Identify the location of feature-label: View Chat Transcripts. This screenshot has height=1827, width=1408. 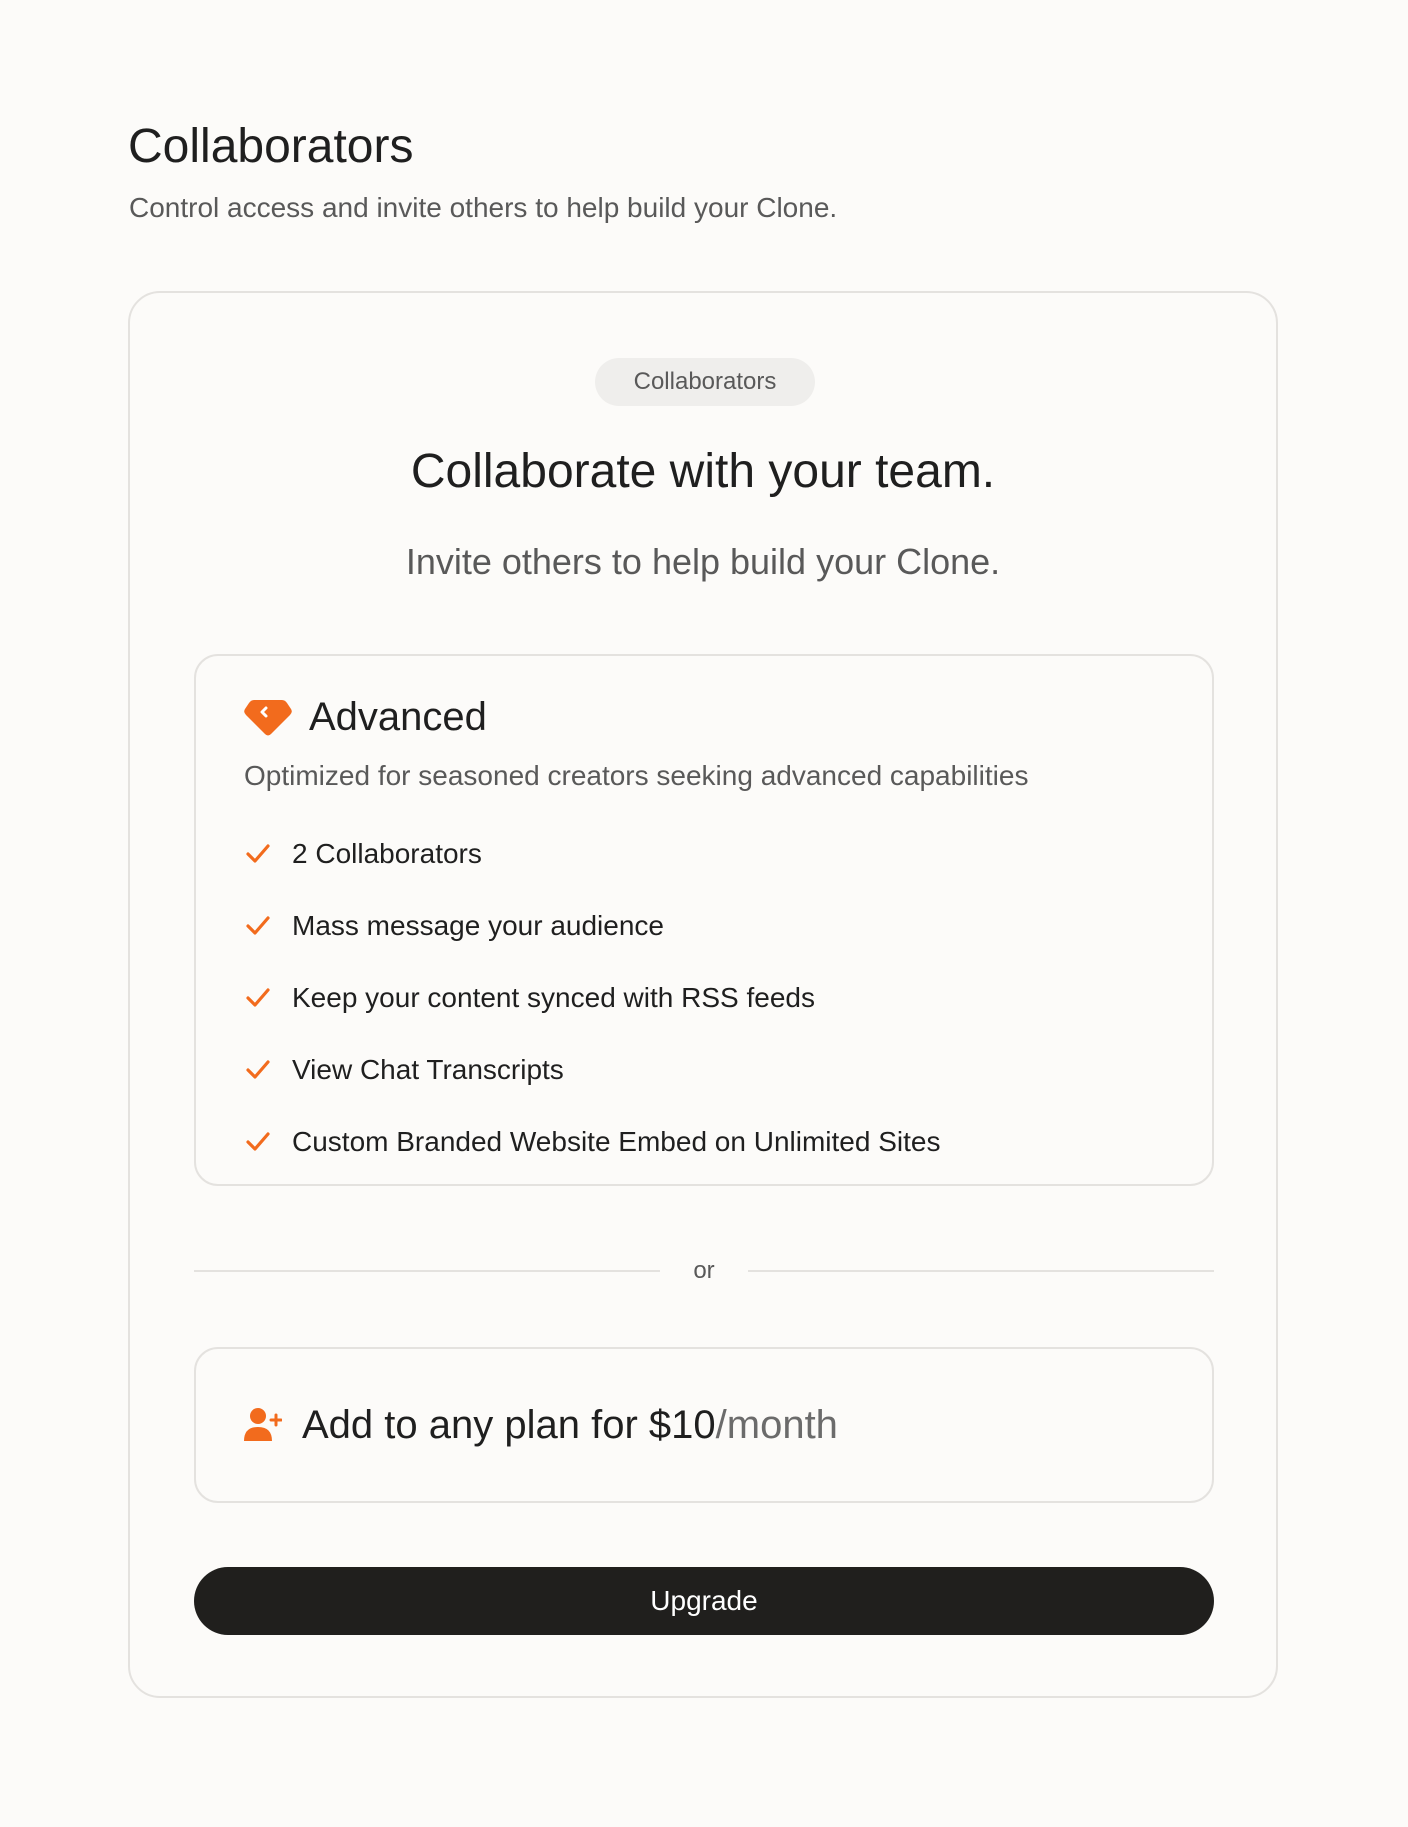
(428, 1069).